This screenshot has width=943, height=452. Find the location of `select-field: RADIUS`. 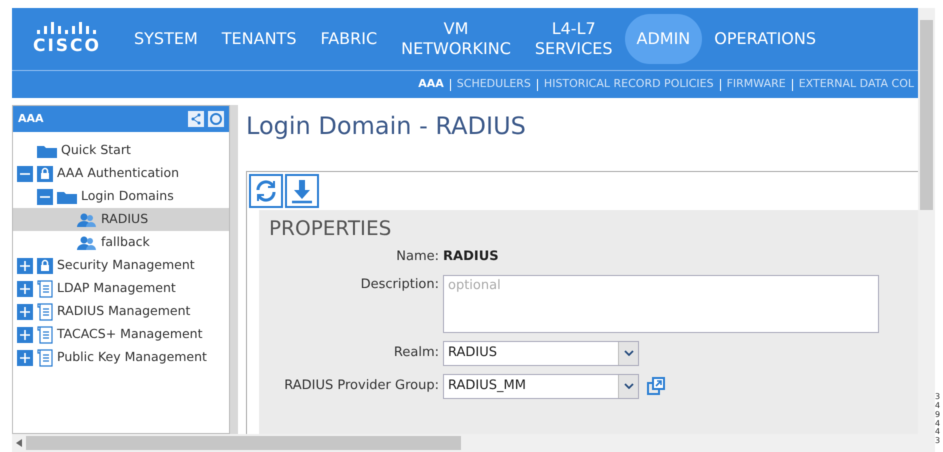

select-field: RADIUS is located at coordinates (541, 353).